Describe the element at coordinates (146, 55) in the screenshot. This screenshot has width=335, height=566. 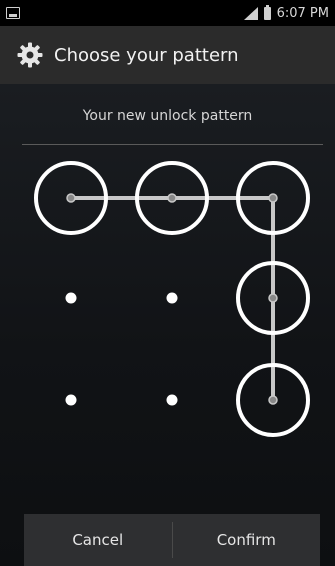
I see `page-title: Choose your pattern` at that location.